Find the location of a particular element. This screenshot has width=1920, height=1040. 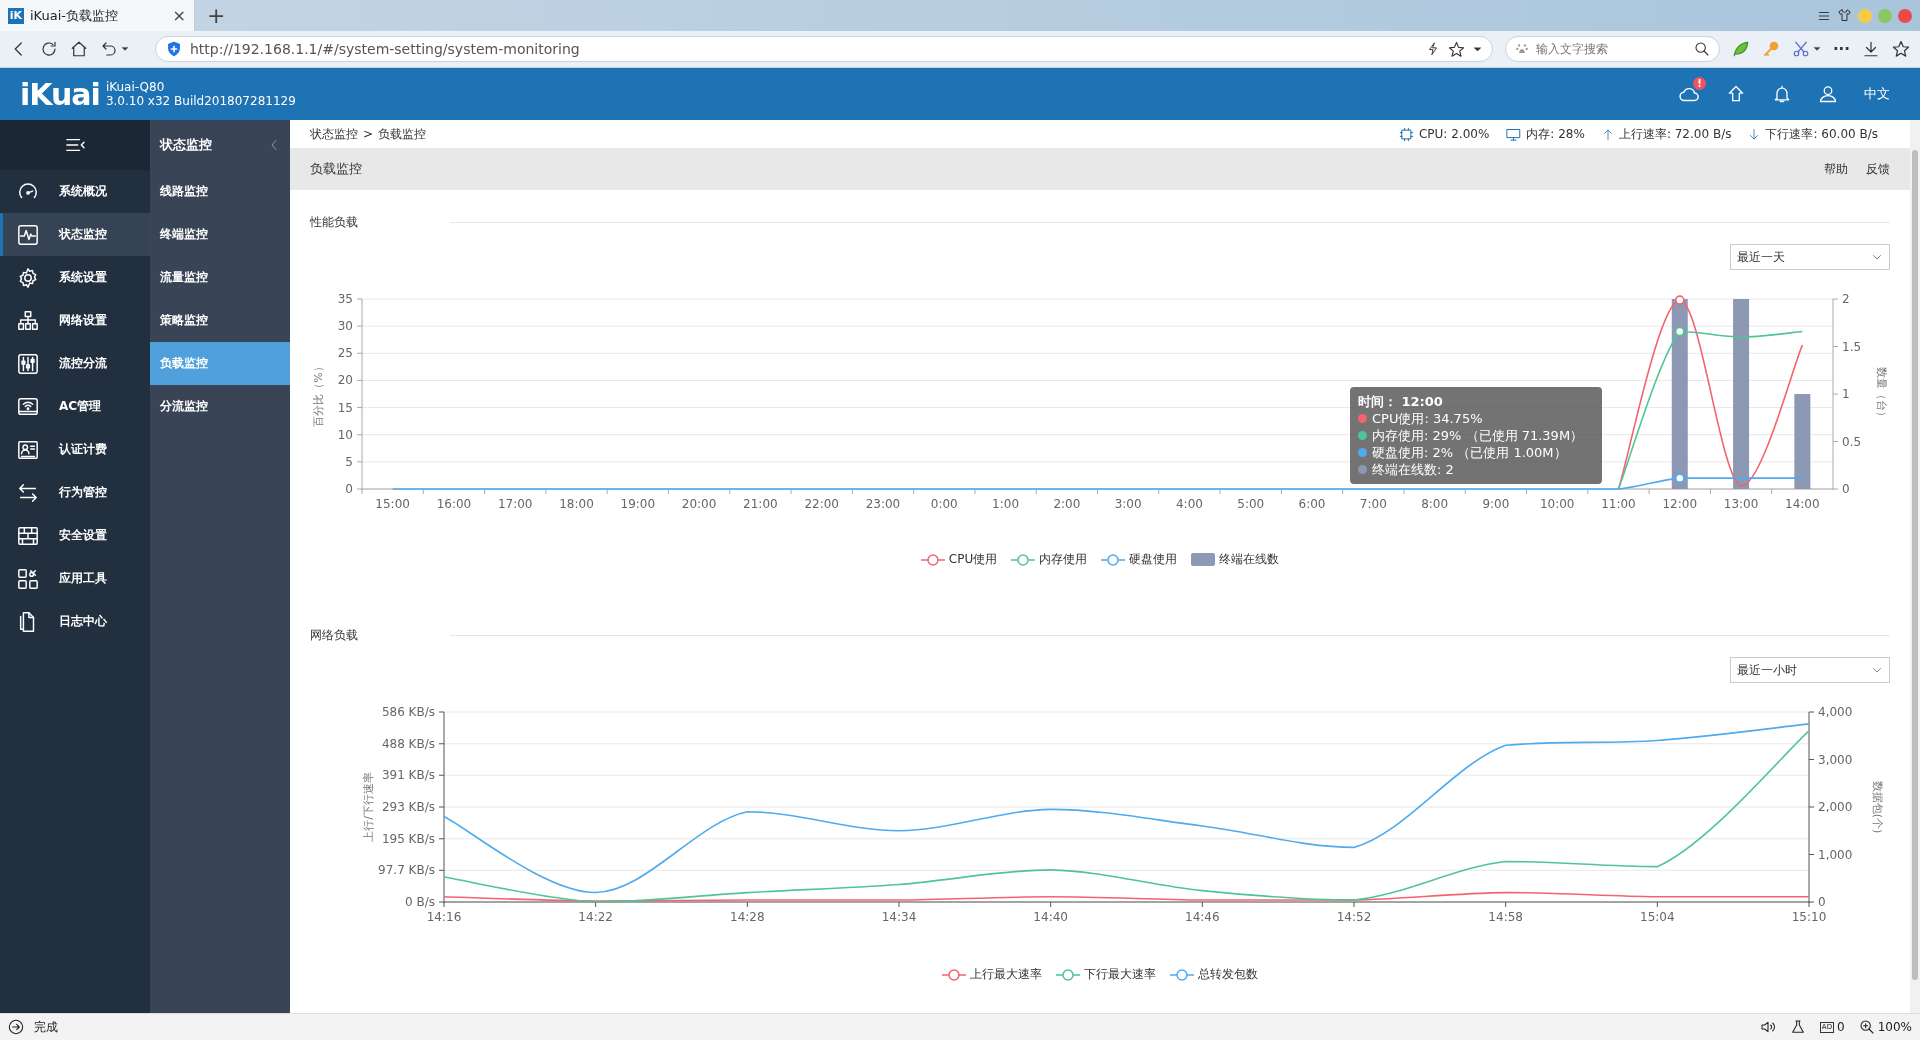

section-title: 性能负载 is located at coordinates (334, 222).